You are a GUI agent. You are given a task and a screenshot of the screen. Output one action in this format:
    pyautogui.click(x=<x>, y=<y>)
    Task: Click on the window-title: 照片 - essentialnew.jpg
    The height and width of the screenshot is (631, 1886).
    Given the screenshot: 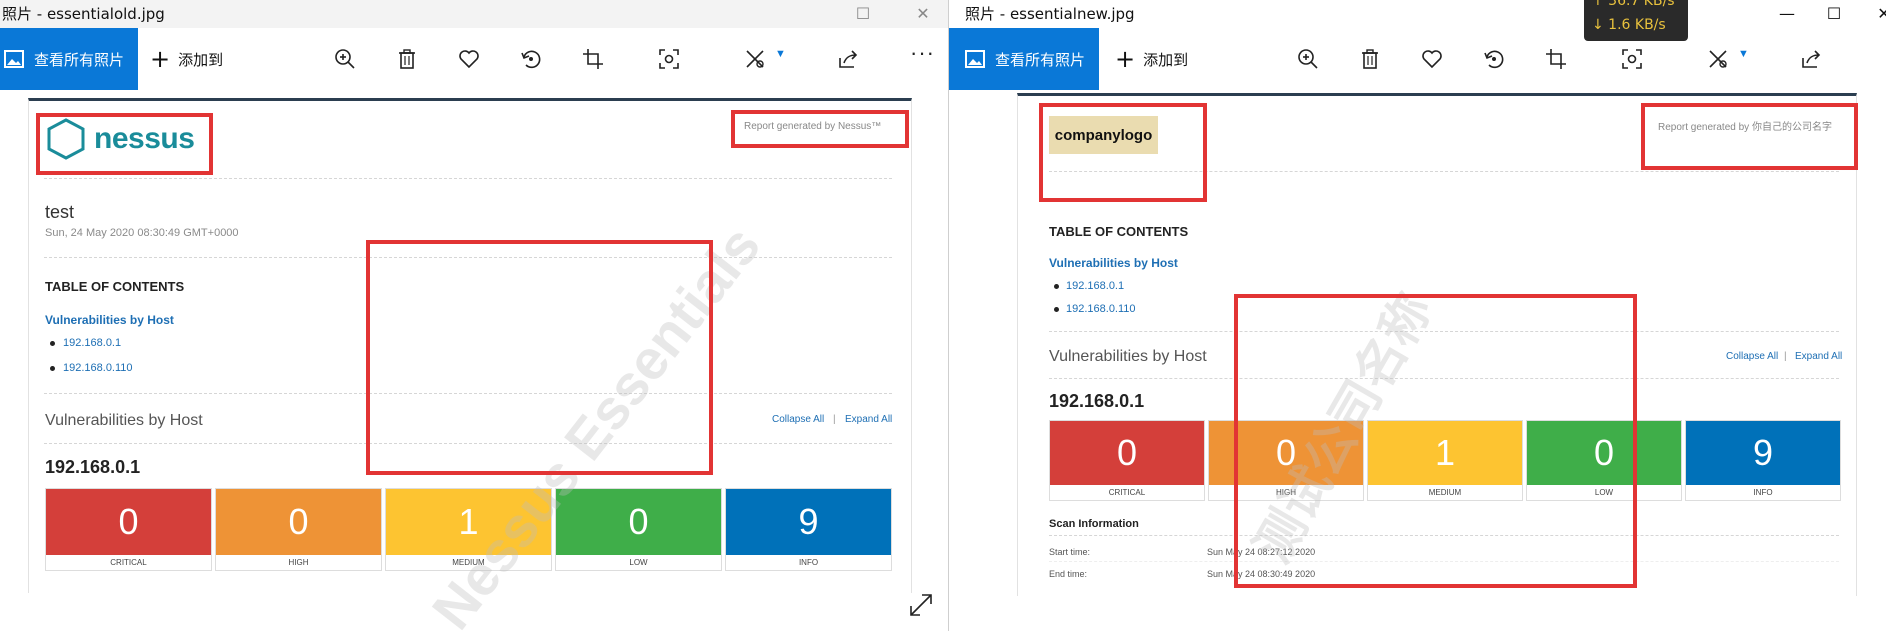 What is the action you would take?
    pyautogui.click(x=1050, y=14)
    